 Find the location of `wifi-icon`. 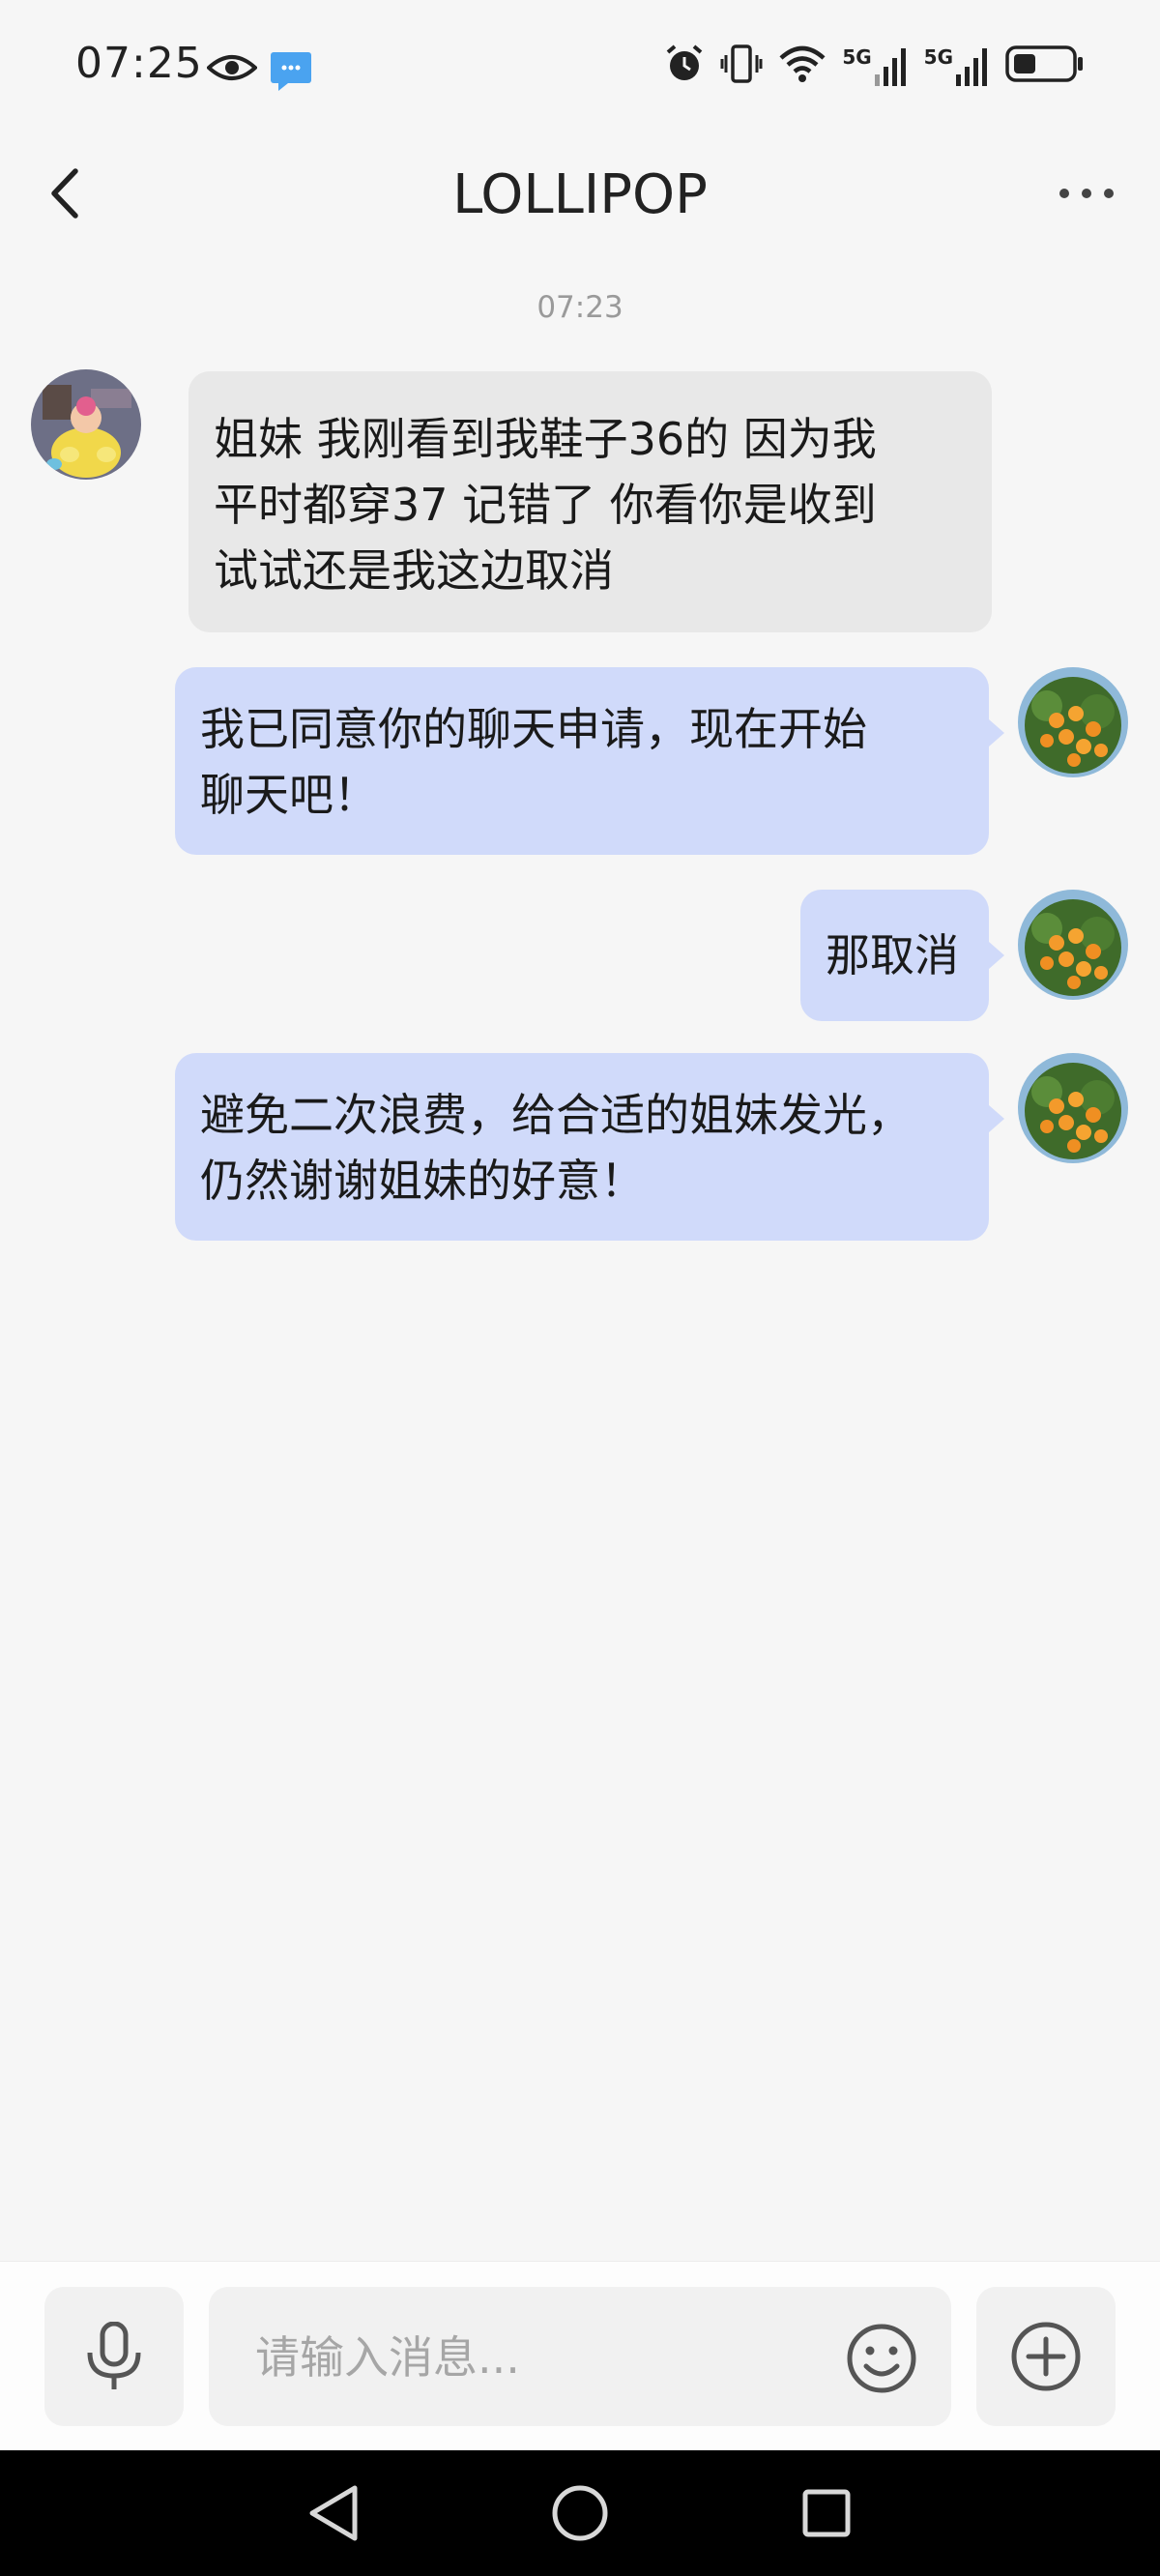

wifi-icon is located at coordinates (802, 65).